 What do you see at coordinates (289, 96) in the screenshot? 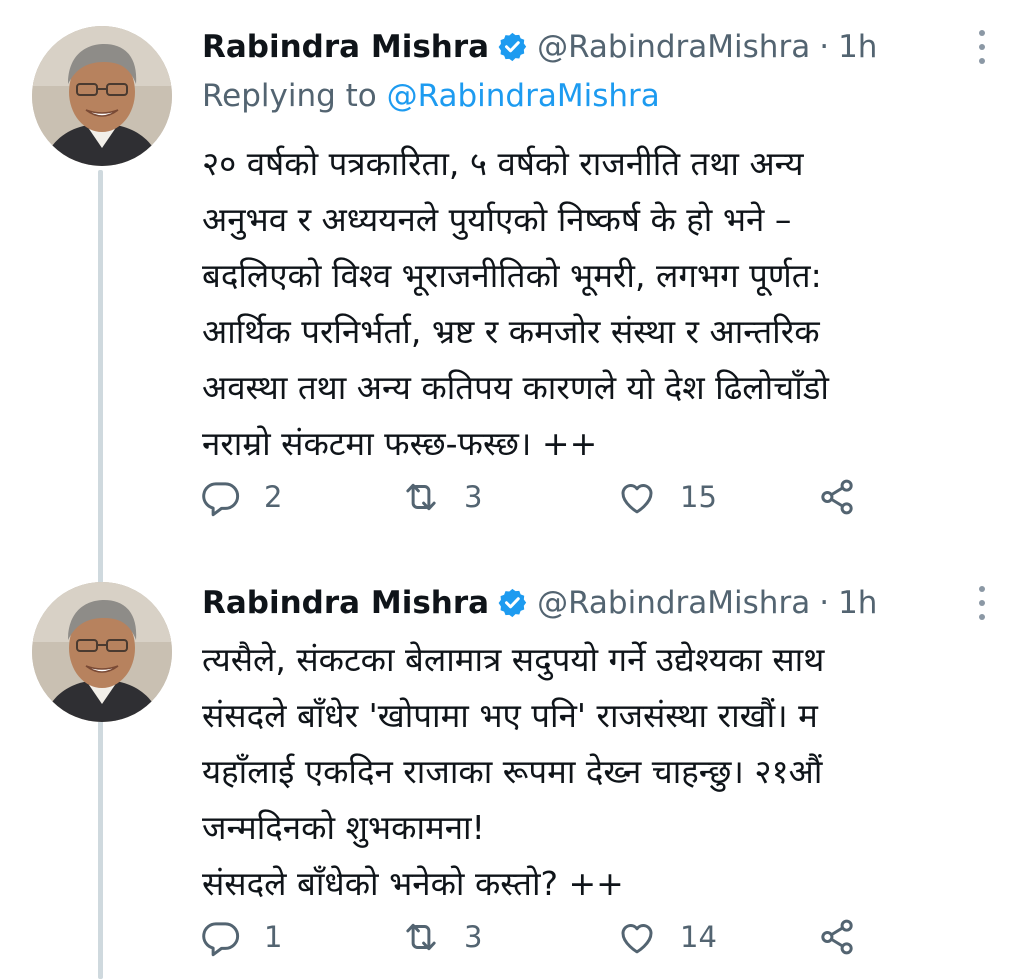
I see `replying-label: Replying to` at bounding box center [289, 96].